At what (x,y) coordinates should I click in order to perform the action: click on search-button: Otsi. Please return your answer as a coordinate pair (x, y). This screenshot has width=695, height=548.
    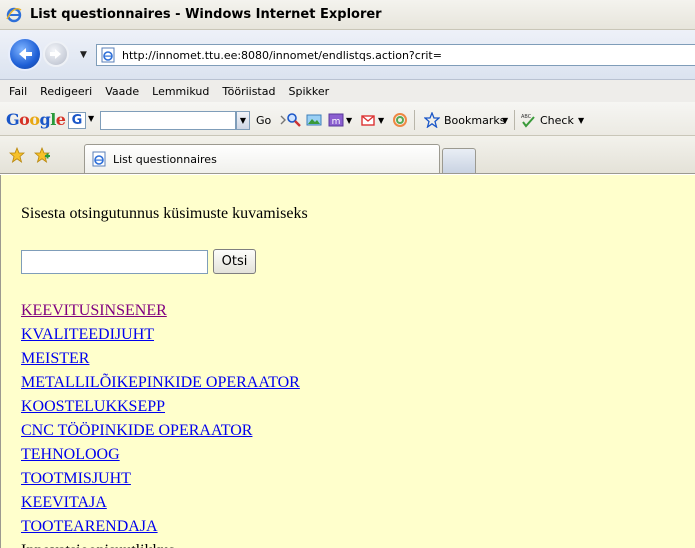
    Looking at the image, I should click on (234, 261).